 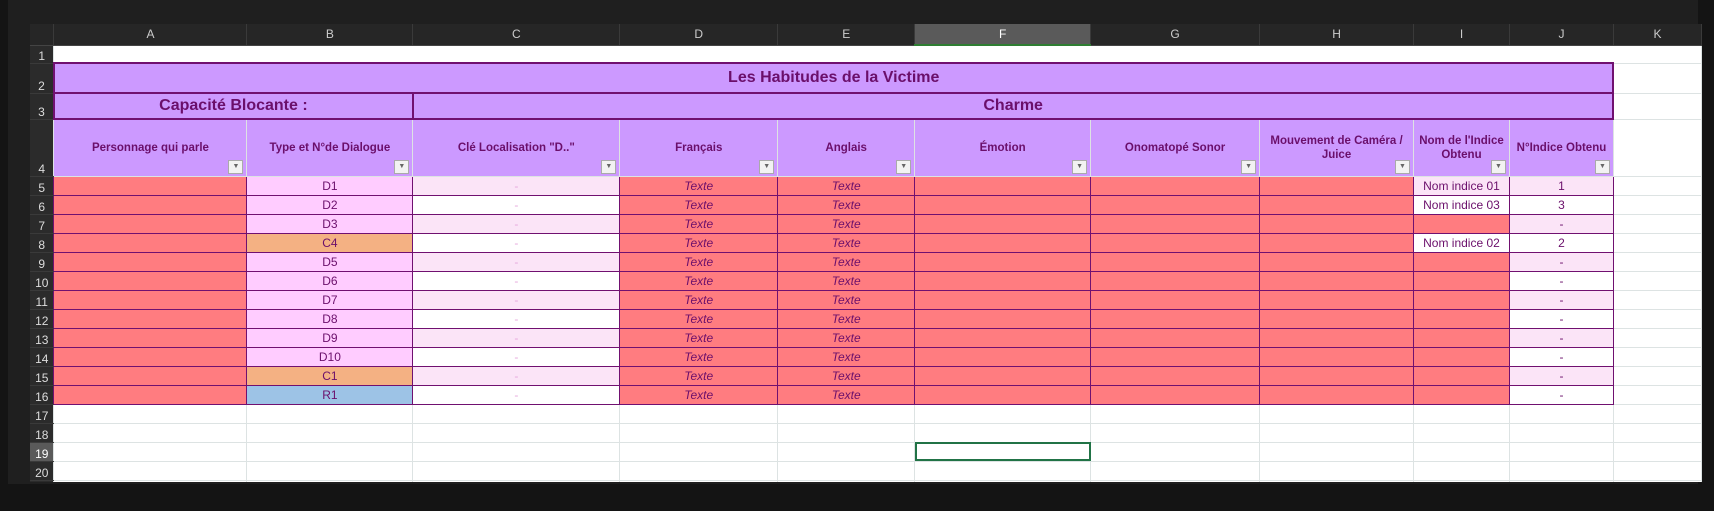 What do you see at coordinates (1003, 451) in the screenshot?
I see `selected-cell` at bounding box center [1003, 451].